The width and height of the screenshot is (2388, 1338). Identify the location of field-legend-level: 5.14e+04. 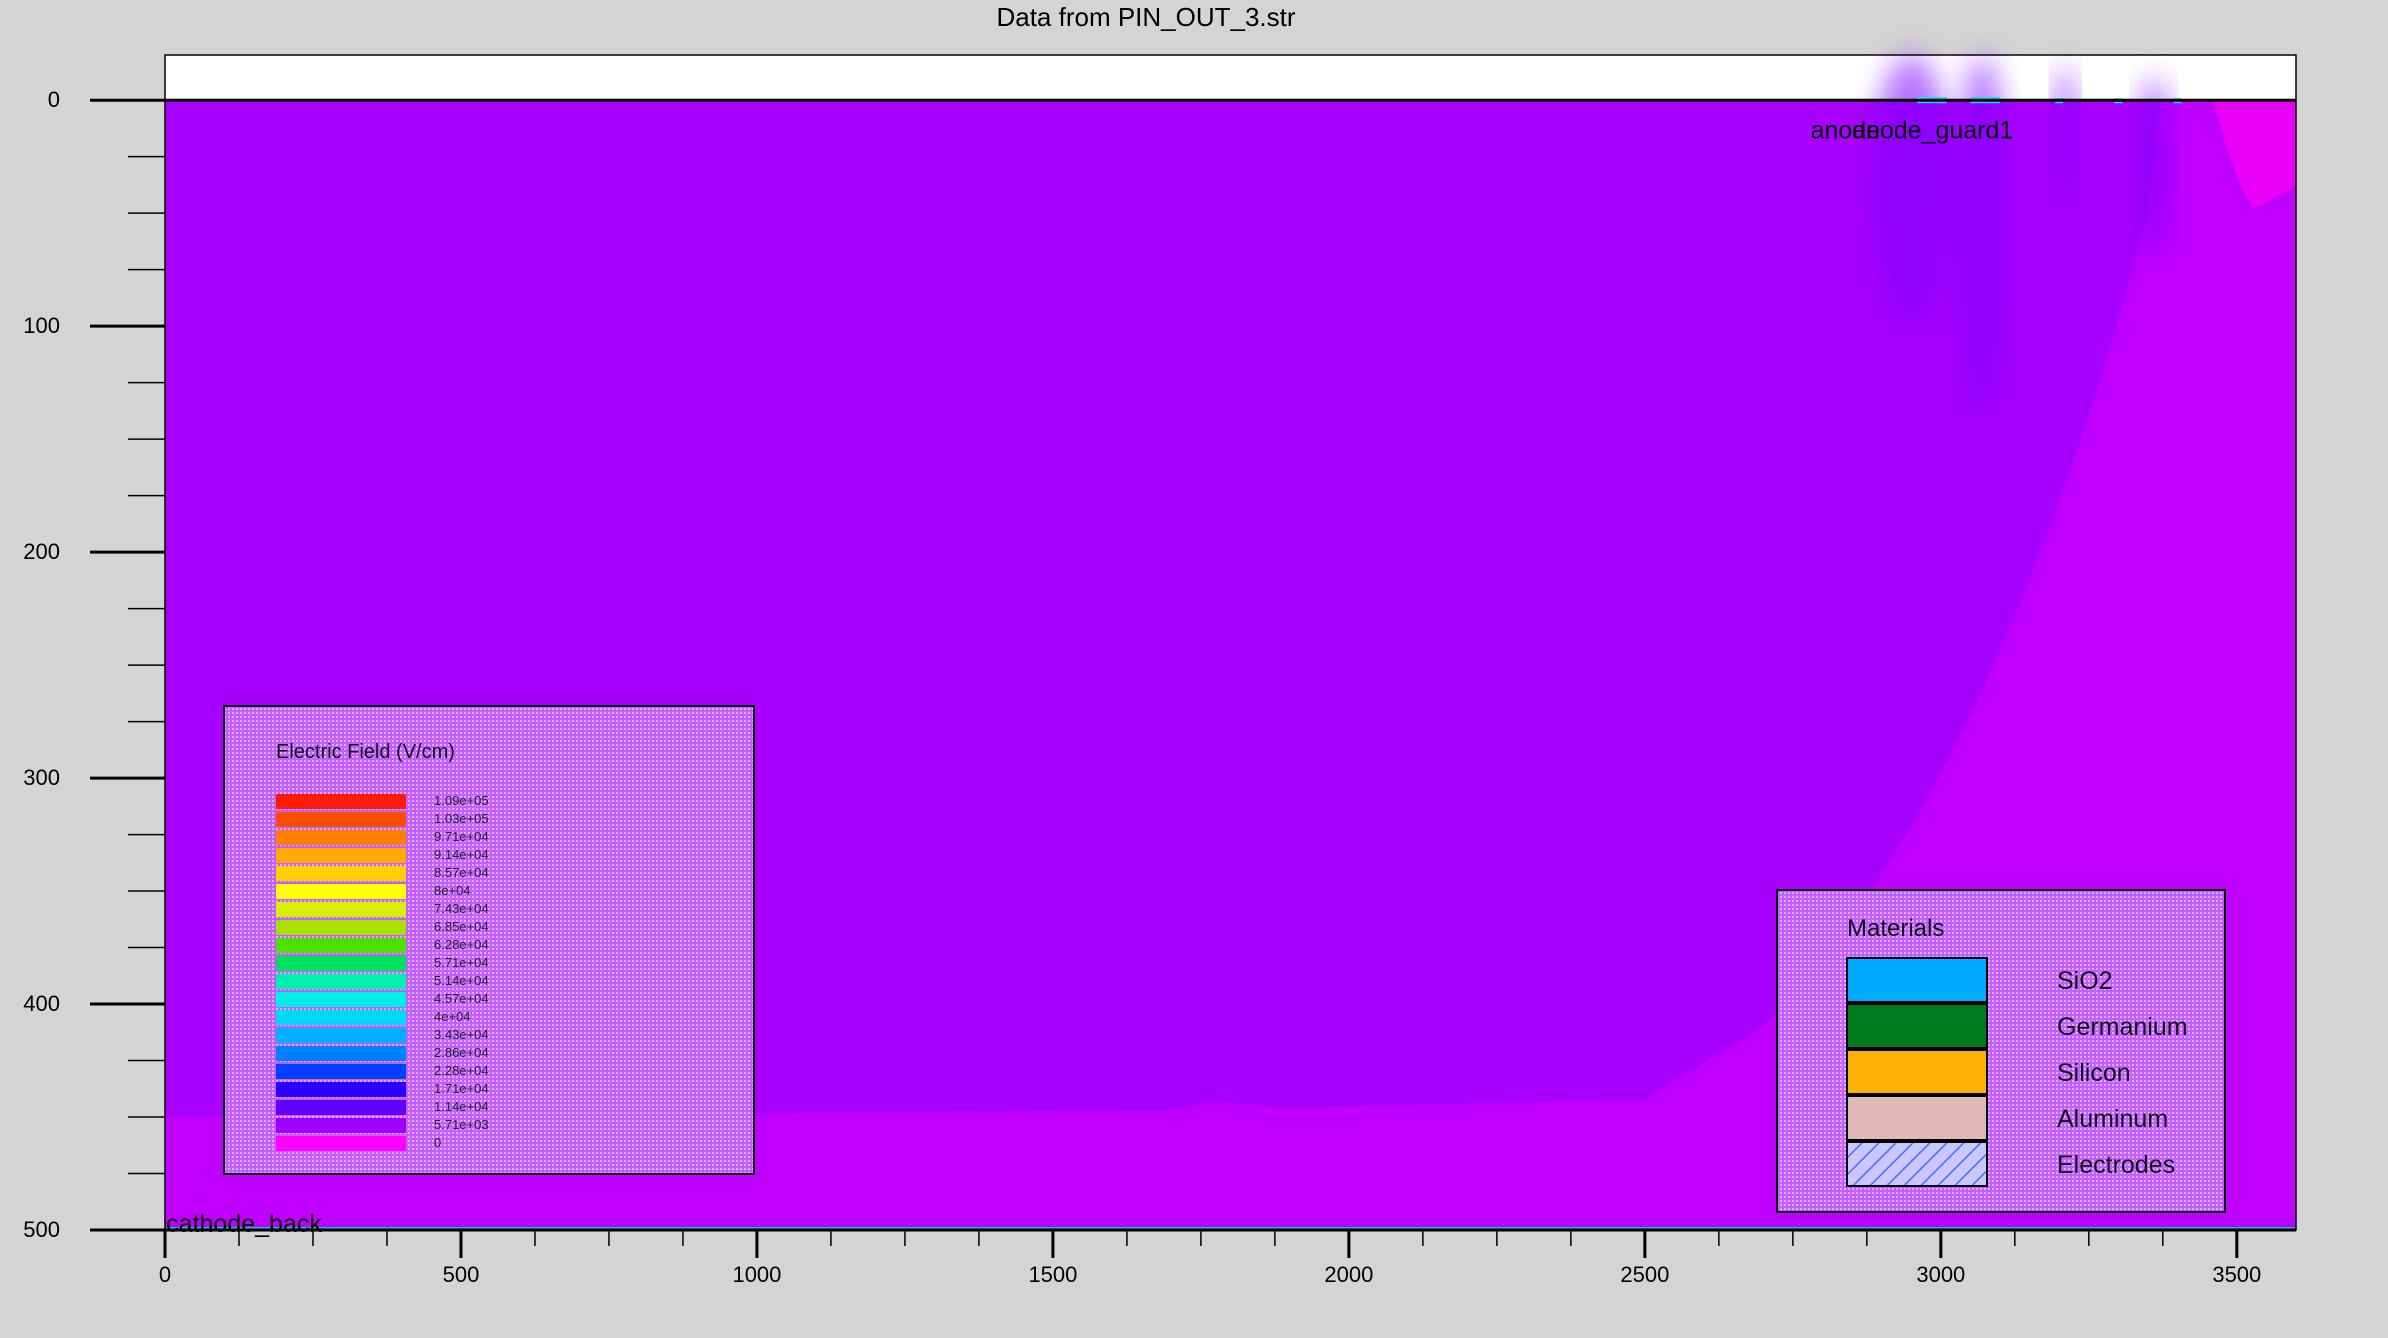
(461, 980).